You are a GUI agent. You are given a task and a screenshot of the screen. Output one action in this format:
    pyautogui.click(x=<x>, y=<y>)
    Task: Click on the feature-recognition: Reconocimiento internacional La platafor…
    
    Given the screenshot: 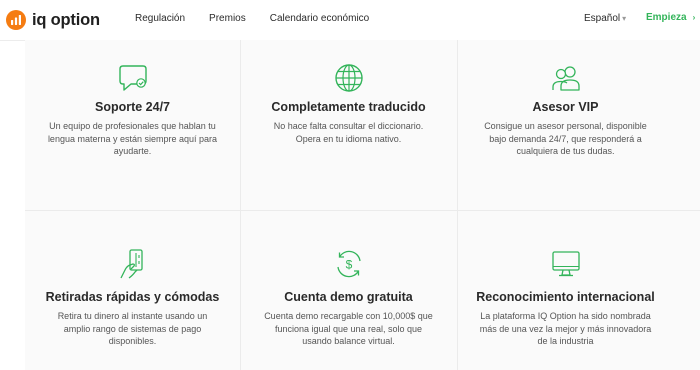 What is the action you would take?
    pyautogui.click(x=565, y=298)
    